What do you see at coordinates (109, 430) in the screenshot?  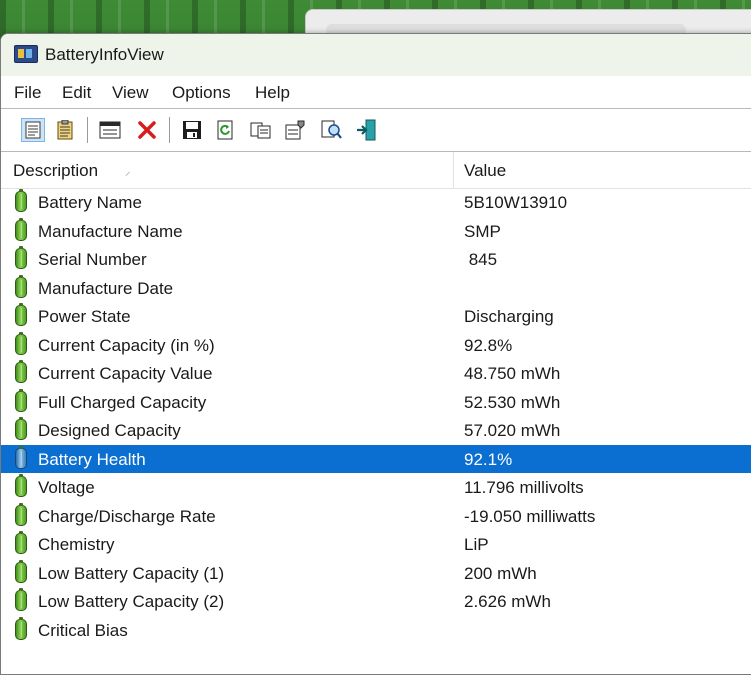 I see `row-description: Designed Capacity` at bounding box center [109, 430].